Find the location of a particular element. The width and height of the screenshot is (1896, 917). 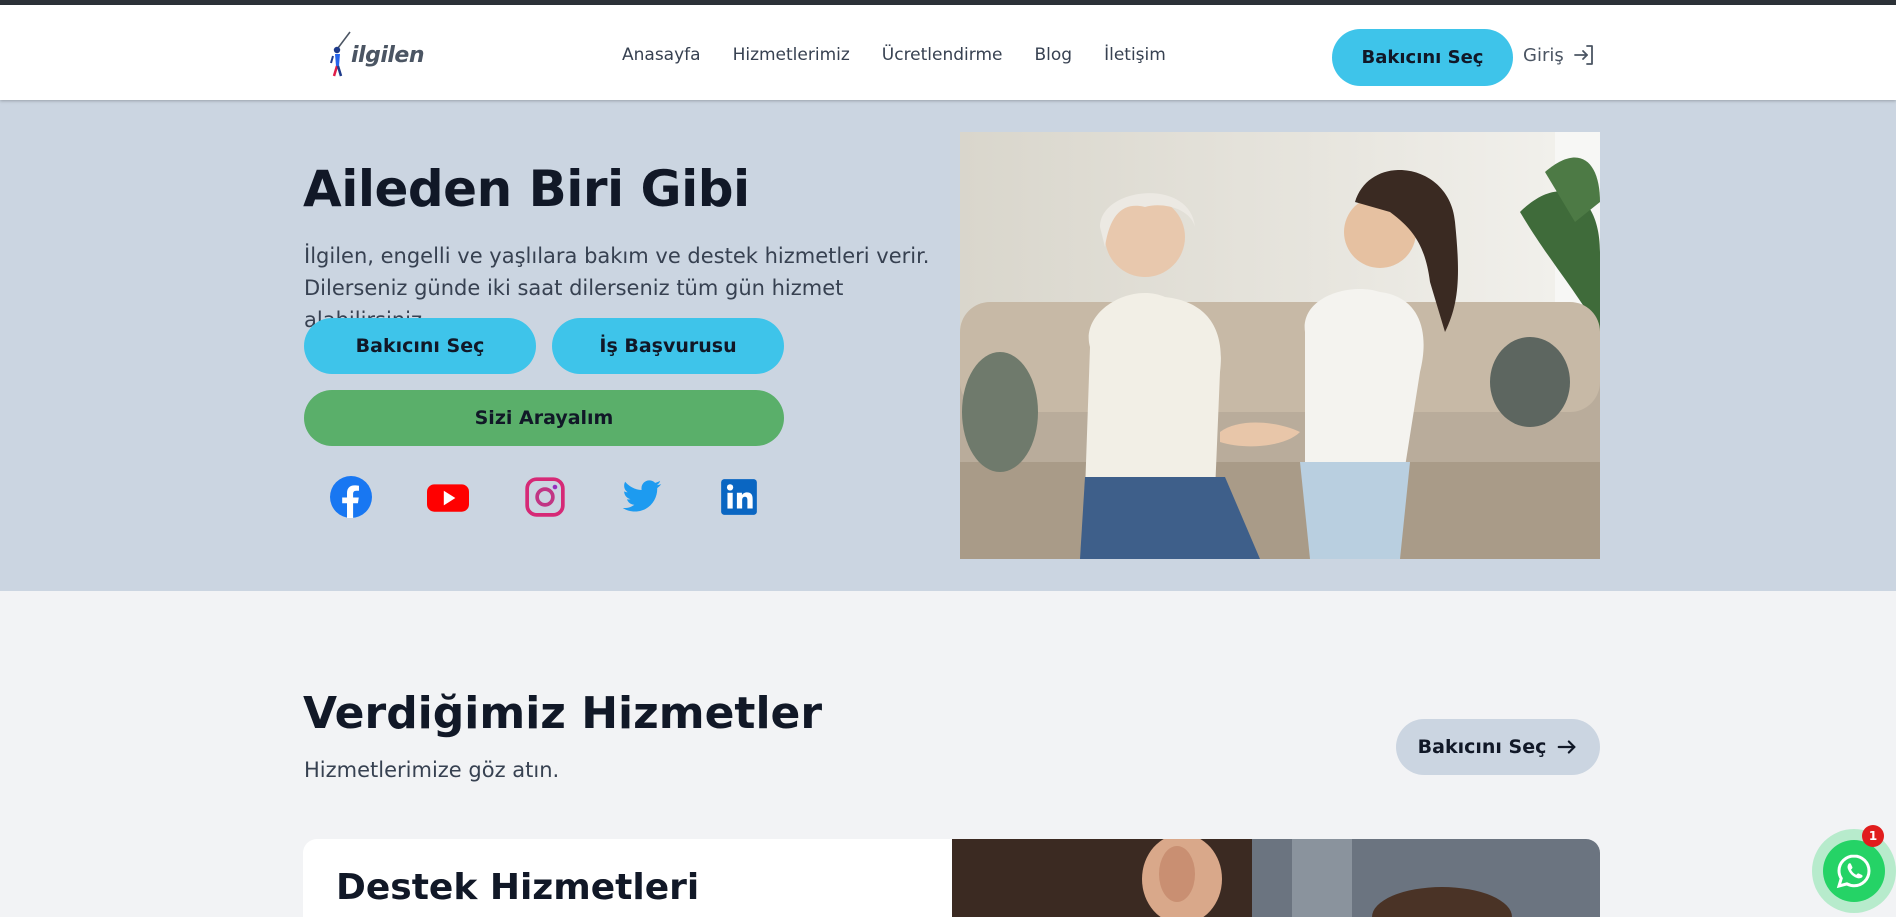

service-card: Destek Hizmetleri is located at coordinates (951, 878).